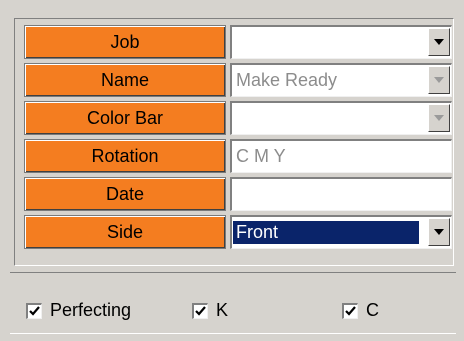 Image resolution: width=464 pixels, height=341 pixels. What do you see at coordinates (125, 232) in the screenshot?
I see `side-label: Side` at bounding box center [125, 232].